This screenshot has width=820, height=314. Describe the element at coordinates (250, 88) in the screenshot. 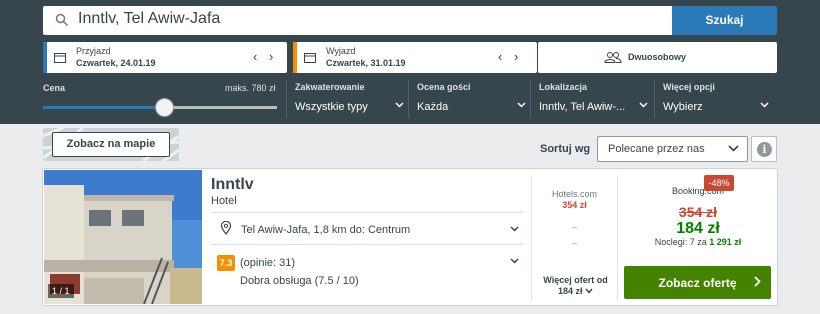

I see `price-filter-max: maks. 780 zł` at that location.